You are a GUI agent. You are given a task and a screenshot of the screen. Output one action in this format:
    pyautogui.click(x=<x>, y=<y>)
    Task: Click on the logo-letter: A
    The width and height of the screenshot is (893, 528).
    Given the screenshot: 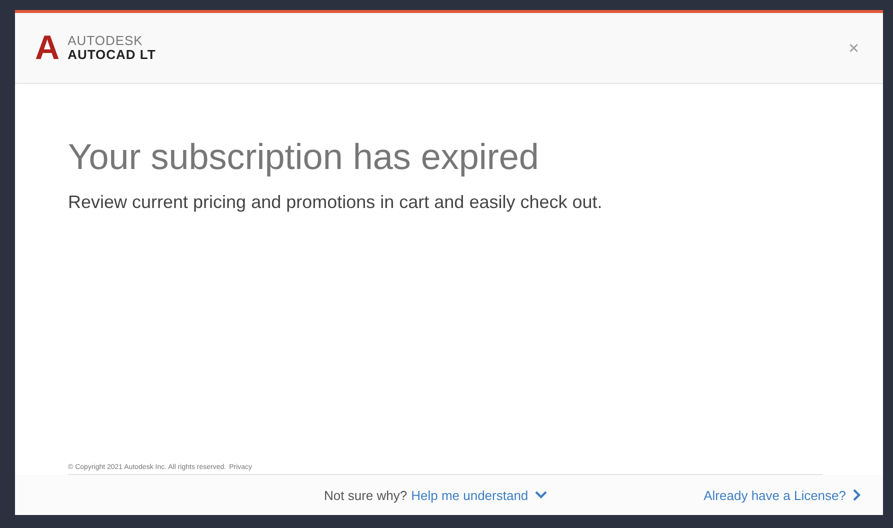 What is the action you would take?
    pyautogui.click(x=47, y=48)
    